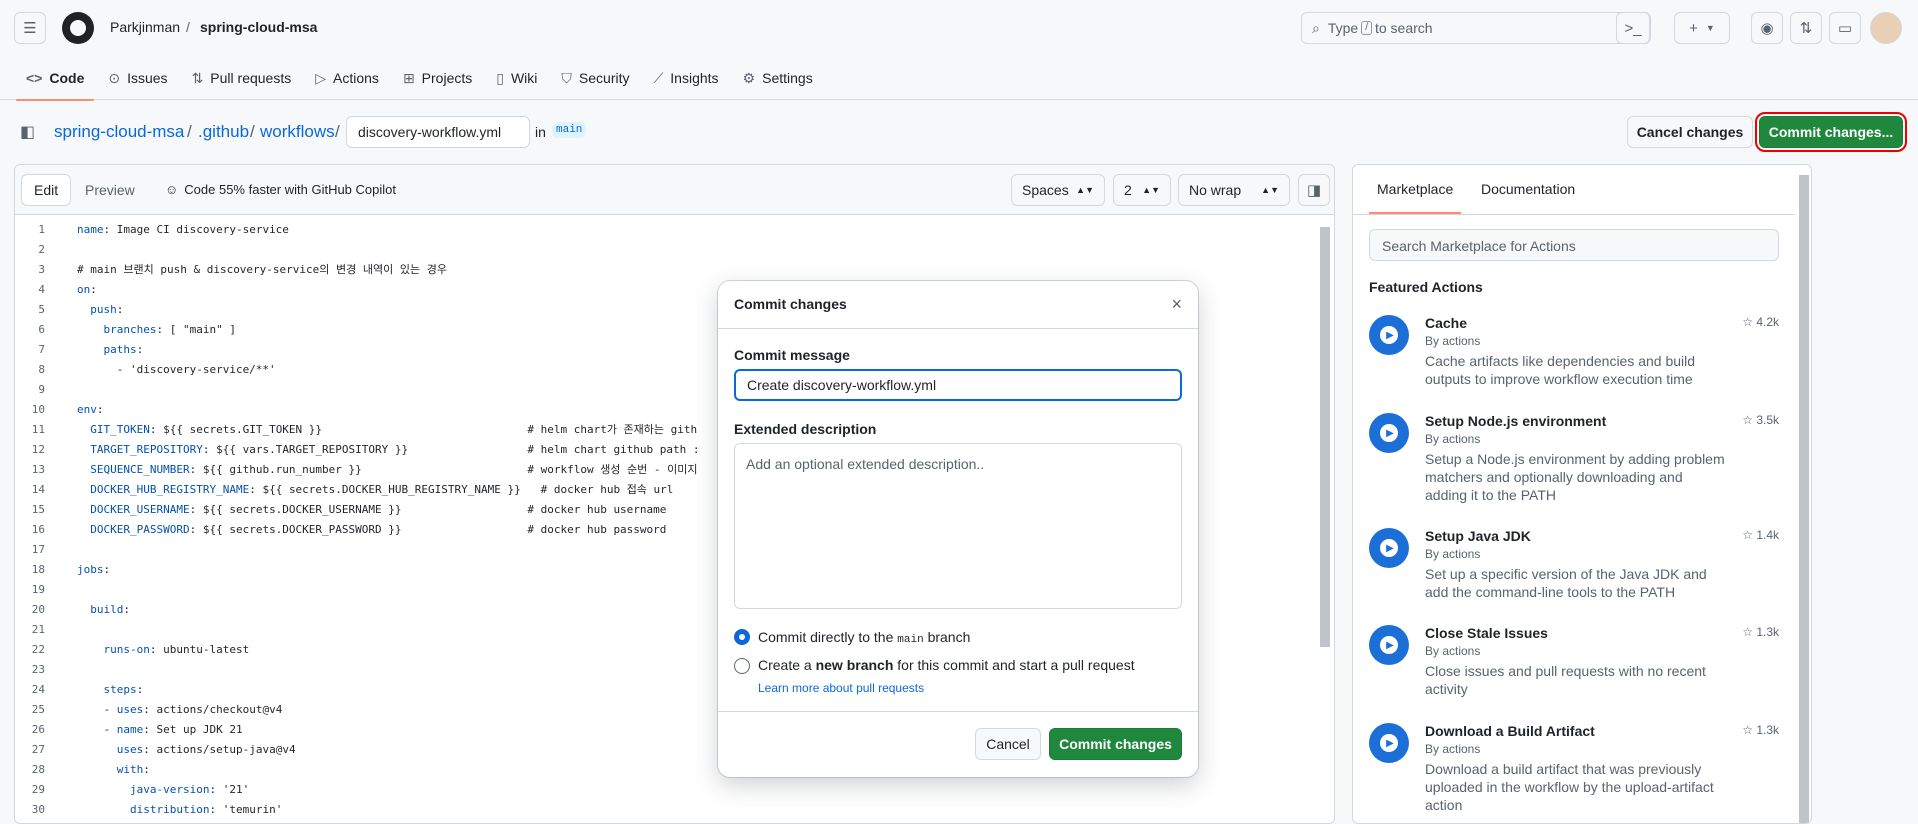  Describe the element at coordinates (169, 329) in the screenshot. I see `code-text: branches: [ "main" ]` at that location.